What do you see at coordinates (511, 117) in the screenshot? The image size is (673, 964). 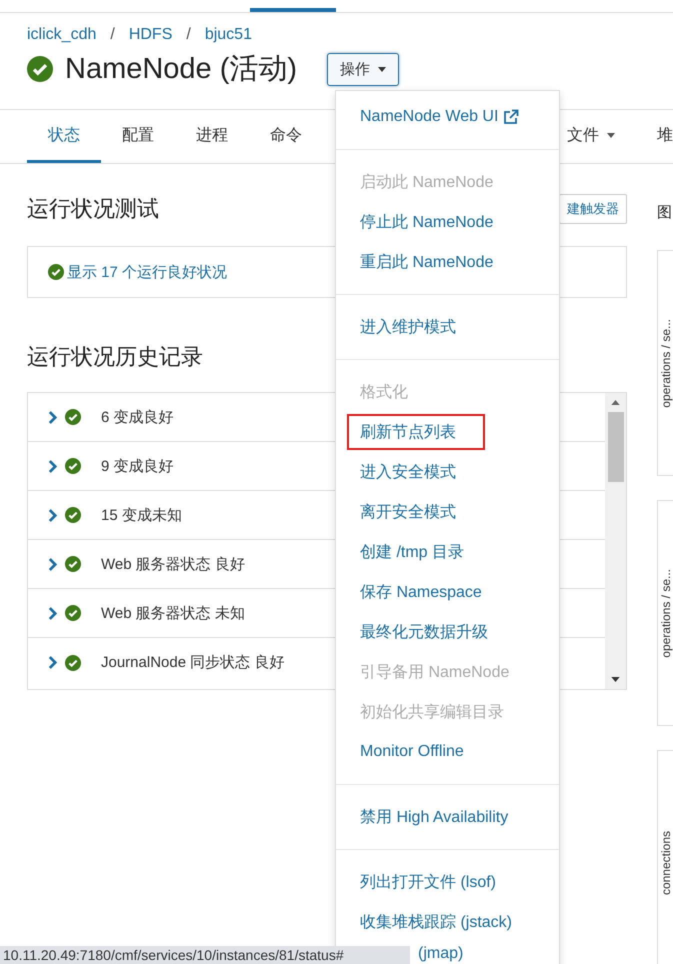 I see `external-link-icon` at bounding box center [511, 117].